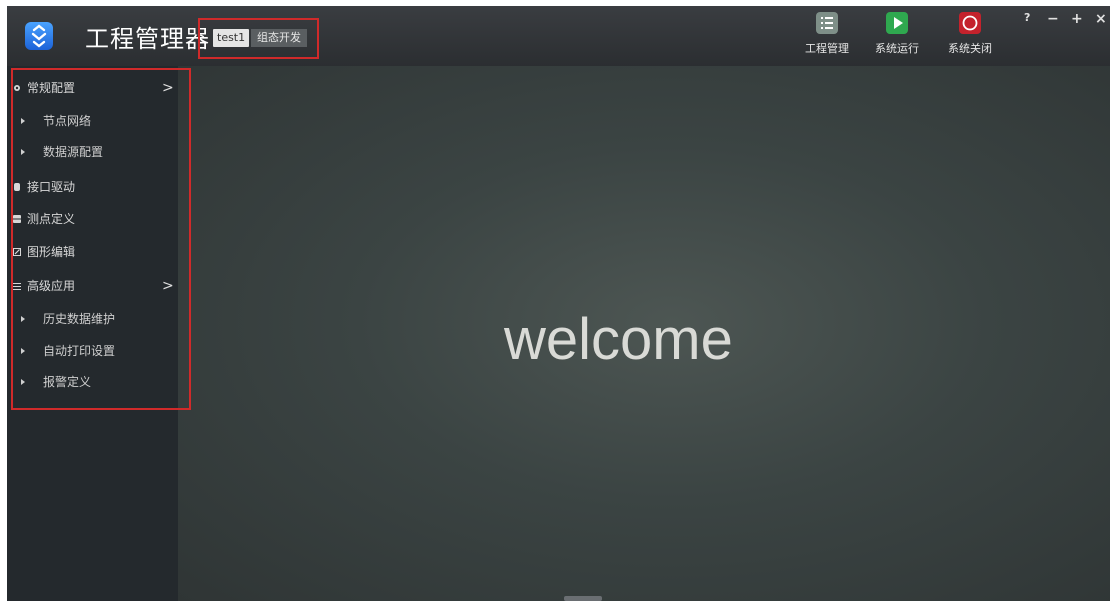 This screenshot has width=1110, height=601. Describe the element at coordinates (583, 598) in the screenshot. I see `resize-handle` at that location.